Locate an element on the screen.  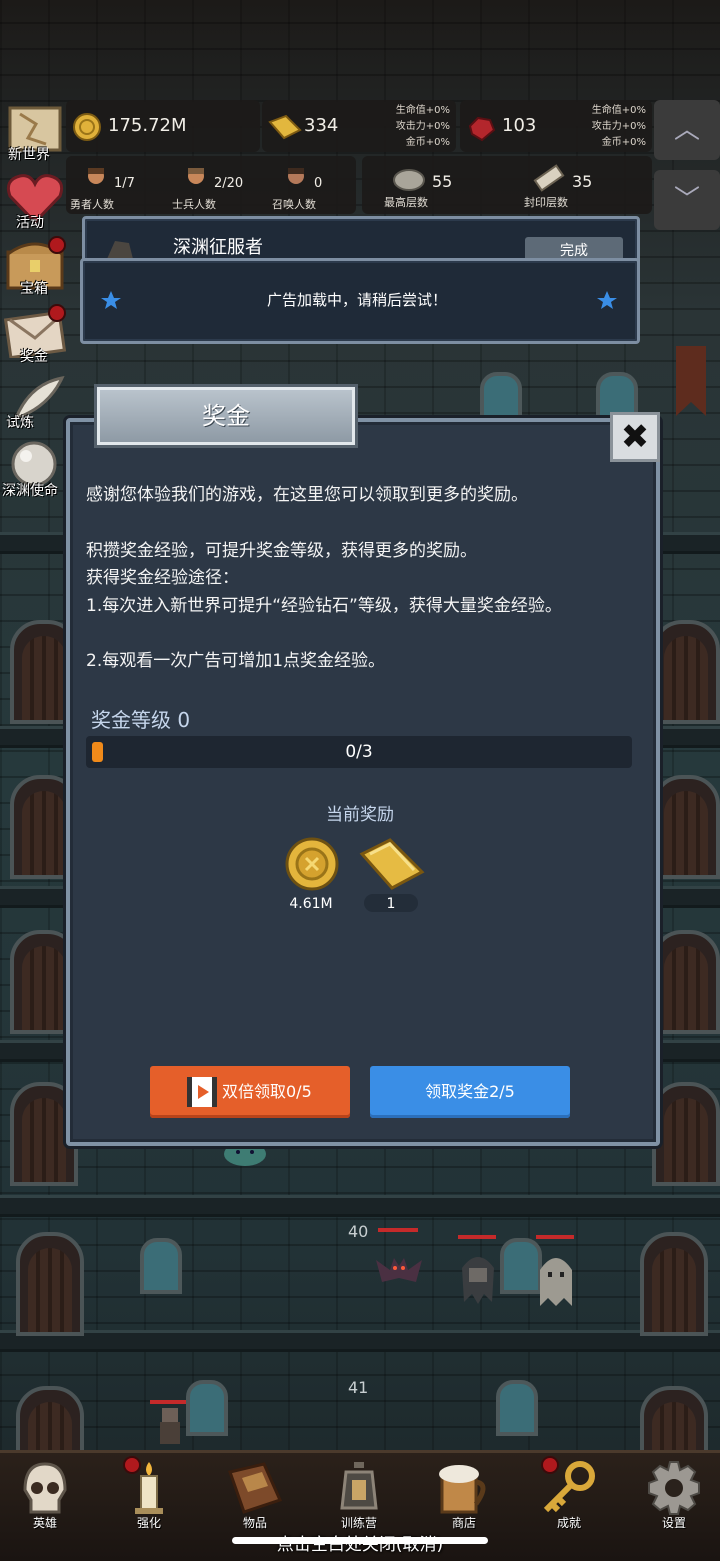
book-icon is located at coordinates (255, 1488).